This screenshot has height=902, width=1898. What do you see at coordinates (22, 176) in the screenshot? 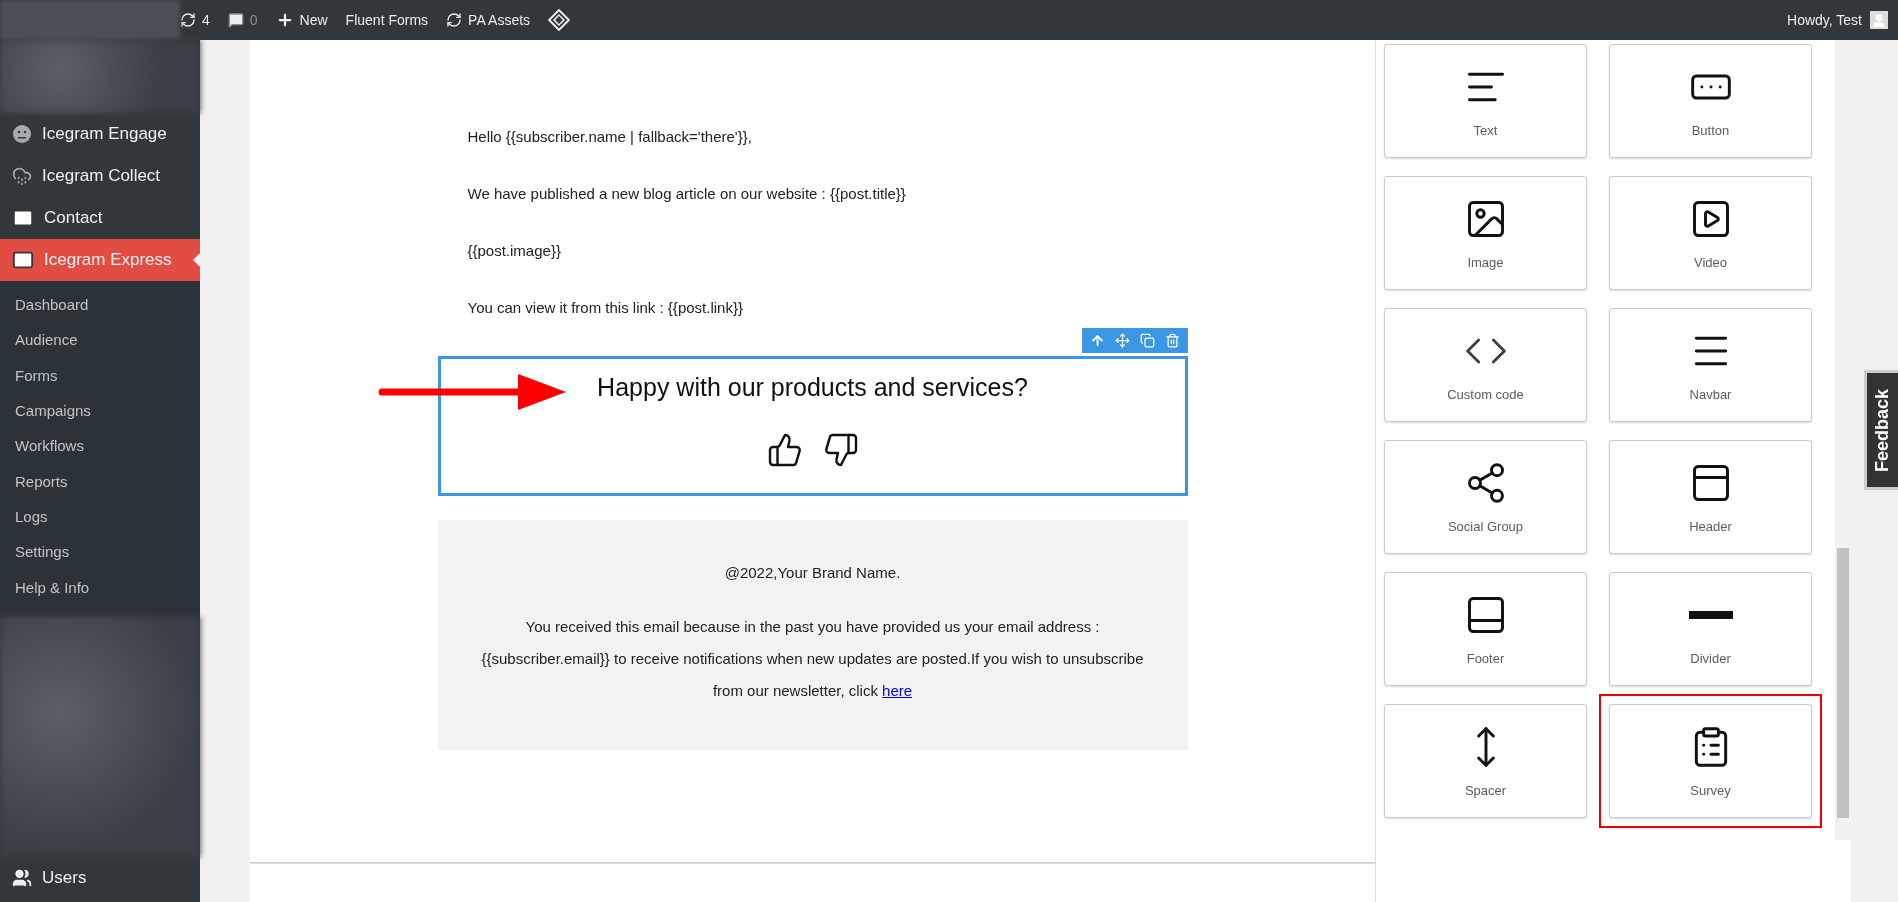
I see `cloud-icon` at bounding box center [22, 176].